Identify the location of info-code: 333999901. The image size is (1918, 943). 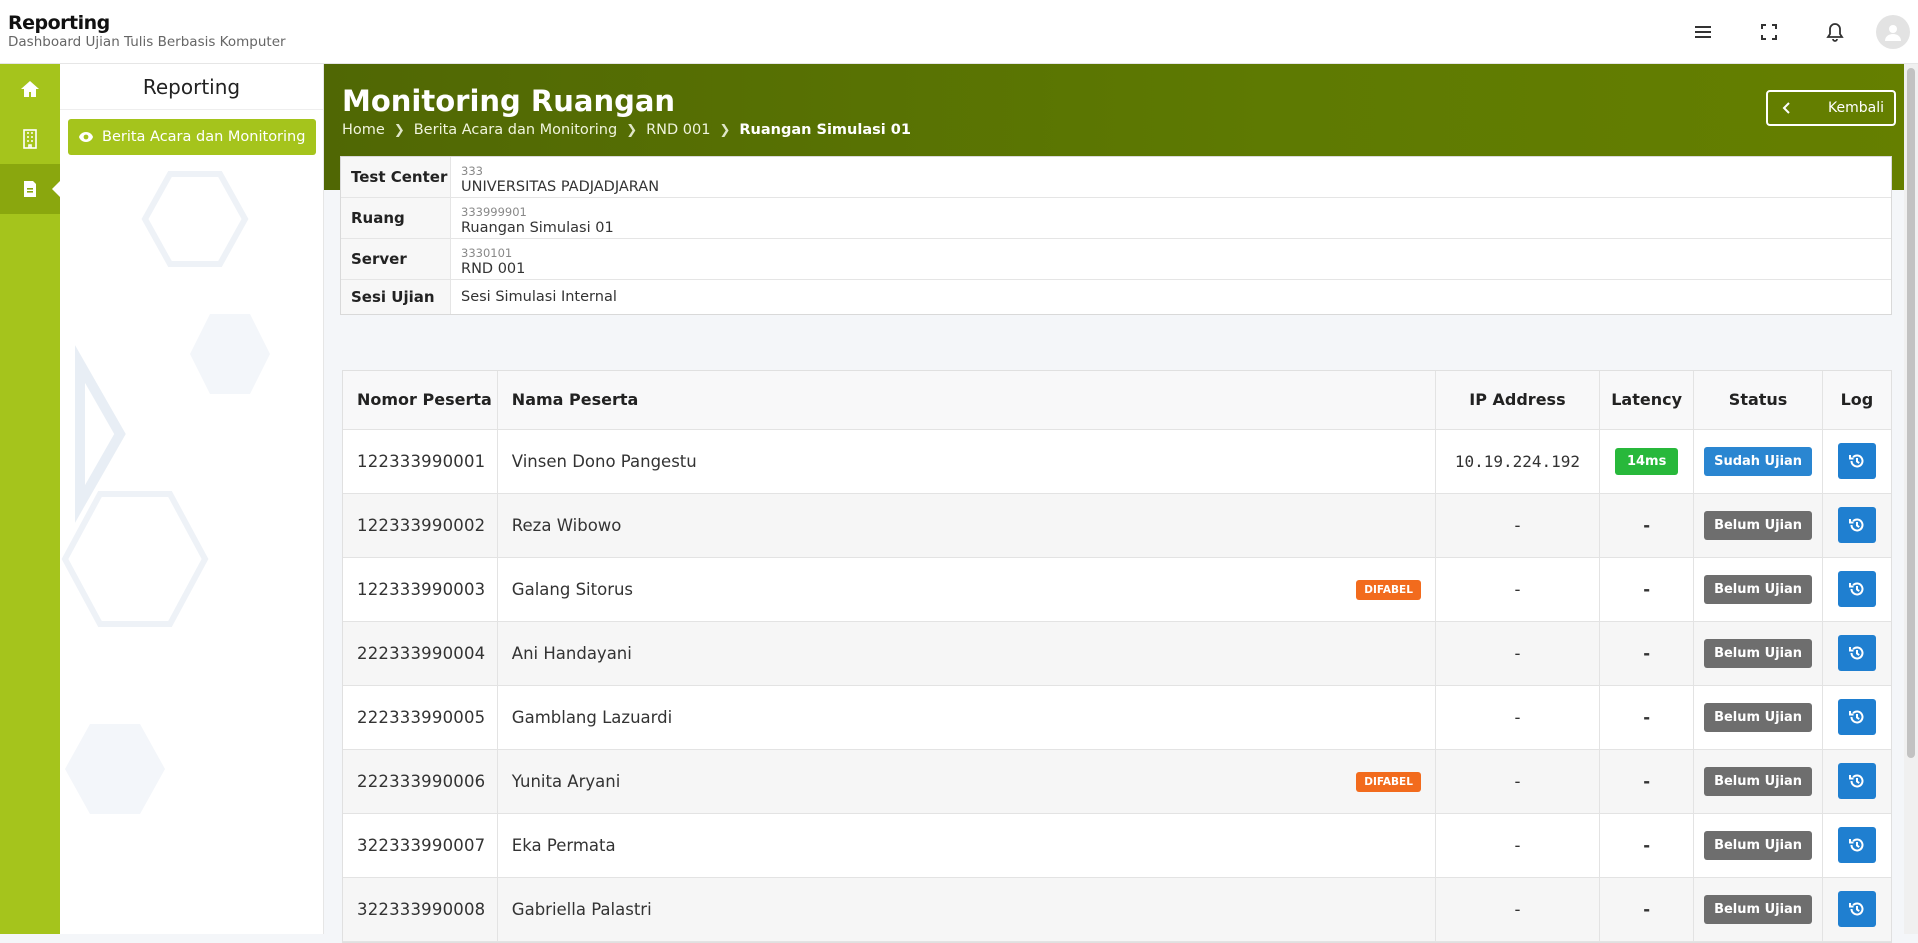
(494, 212).